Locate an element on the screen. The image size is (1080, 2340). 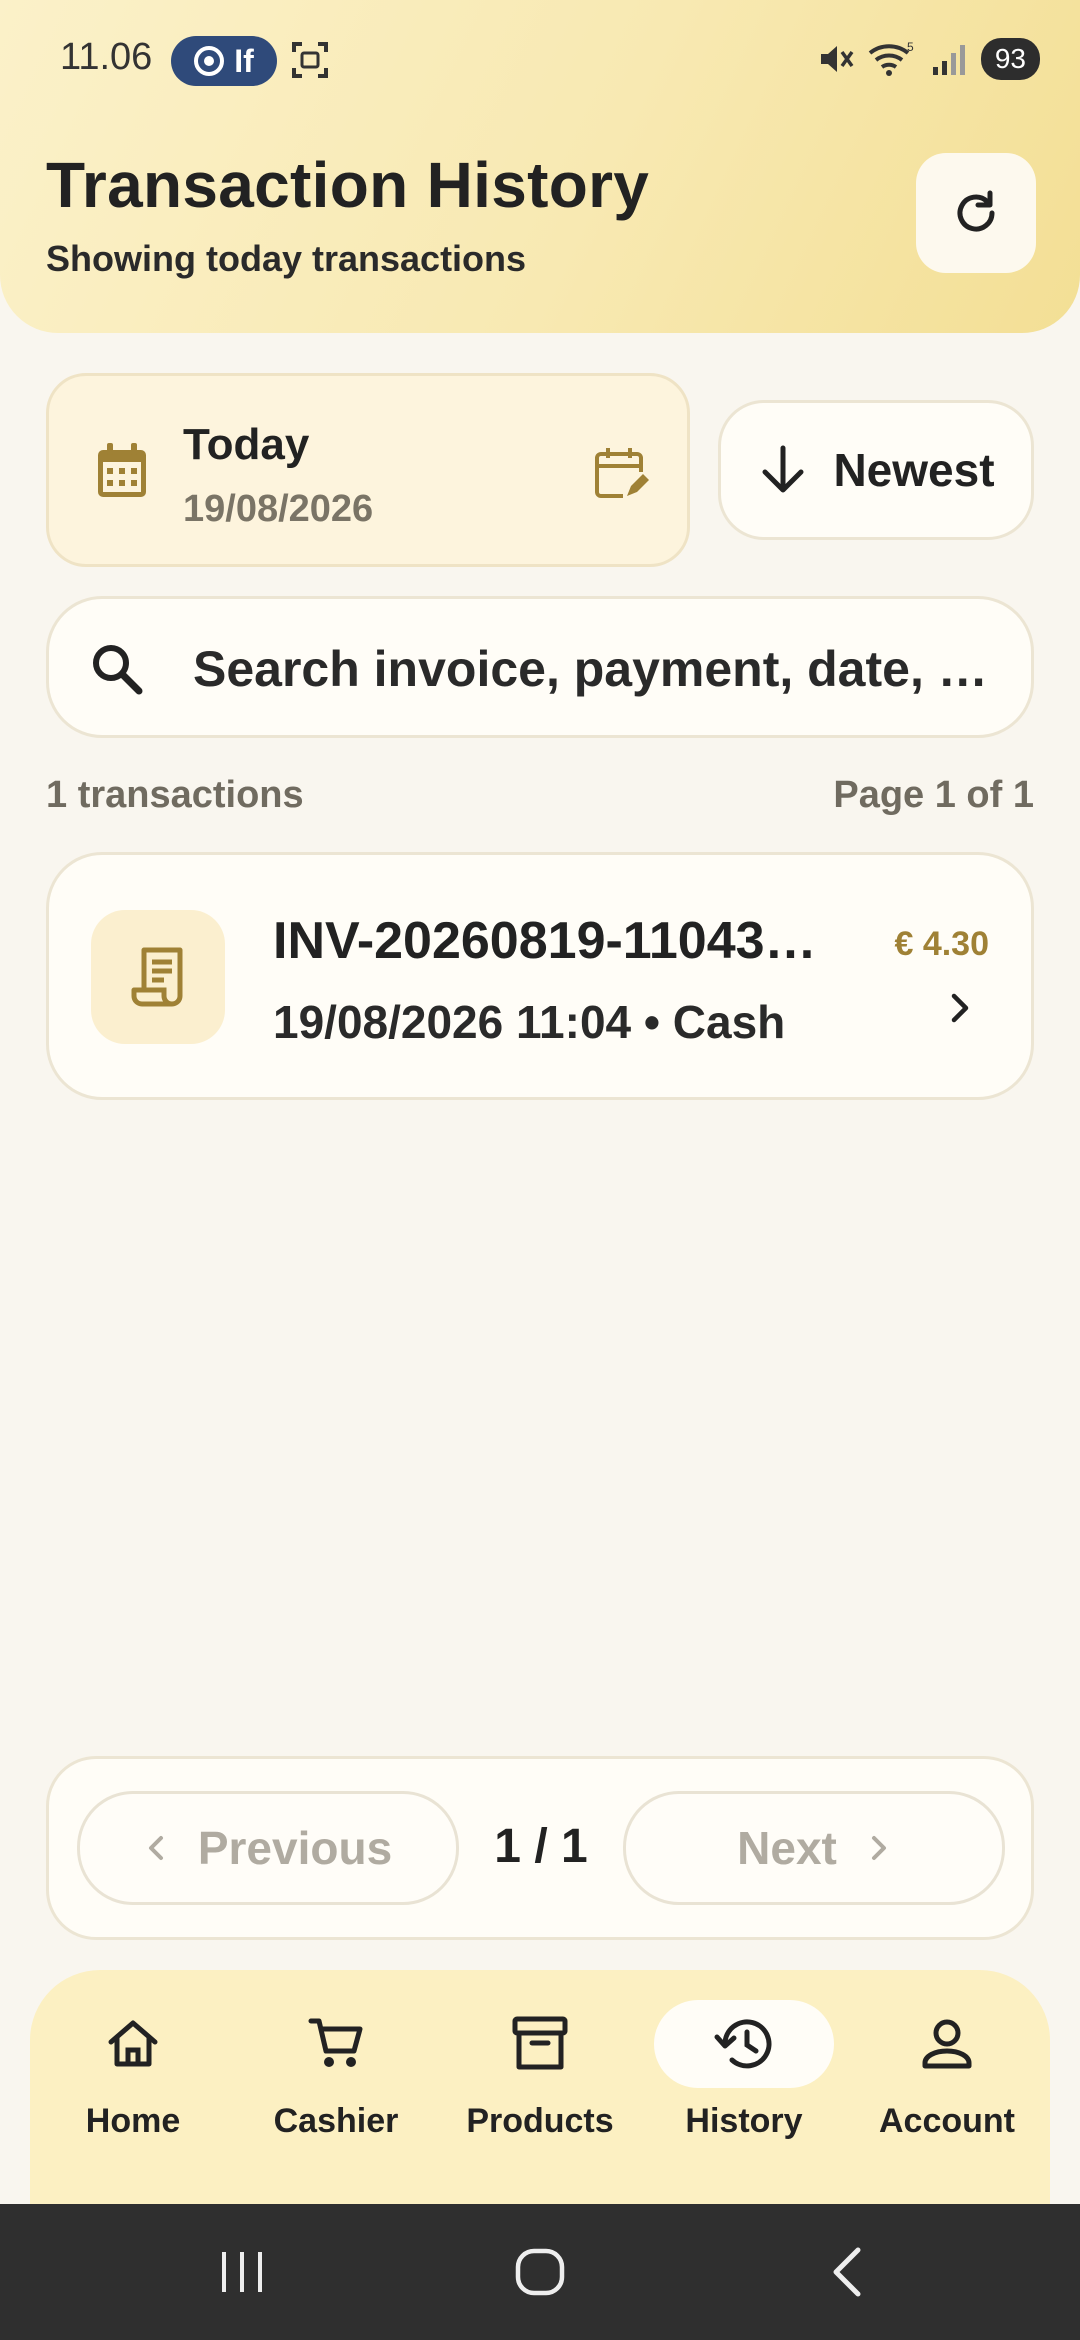
recents-icon is located at coordinates (243, 2272).